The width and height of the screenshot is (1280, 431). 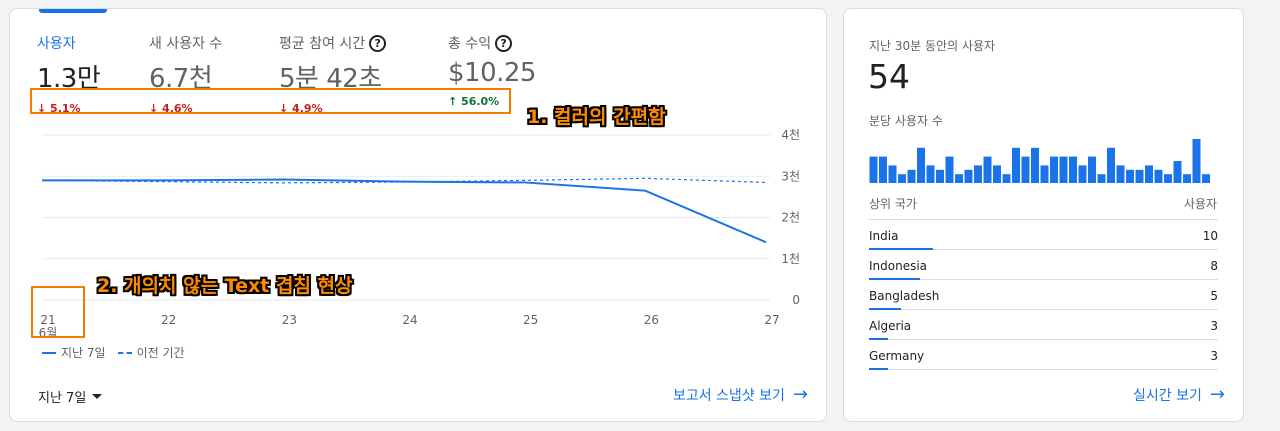 What do you see at coordinates (651, 320) in the screenshot?
I see `x-tick-label: 26` at bounding box center [651, 320].